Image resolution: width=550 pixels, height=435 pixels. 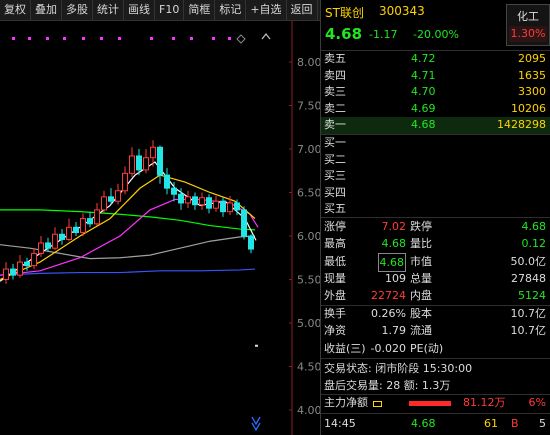 What do you see at coordinates (200, 10) in the screenshot?
I see `simple-frame-button: 简框` at bounding box center [200, 10].